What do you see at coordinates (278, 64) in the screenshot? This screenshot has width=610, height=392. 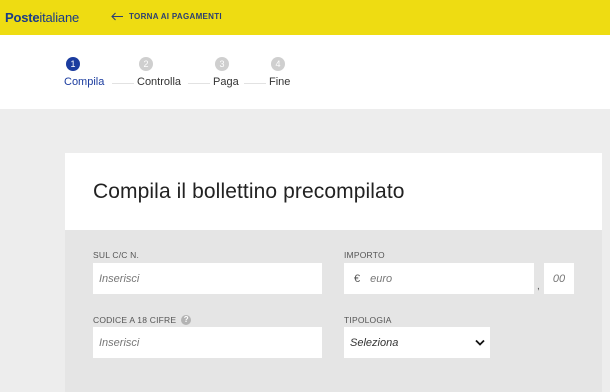 I see `step-number: 4` at bounding box center [278, 64].